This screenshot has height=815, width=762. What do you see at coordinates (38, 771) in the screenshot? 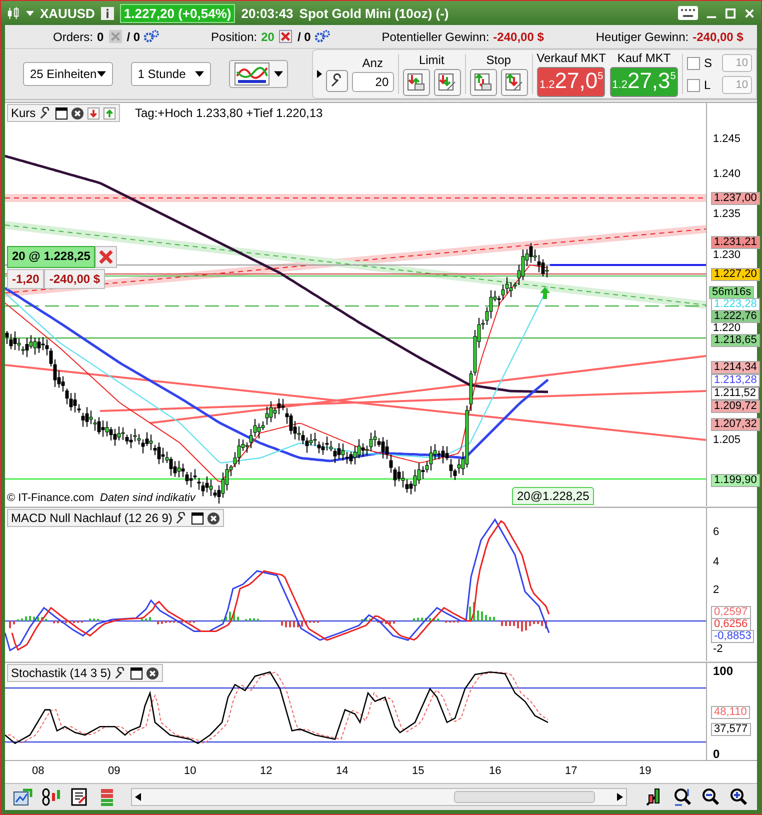
I see `date-label: 08` at bounding box center [38, 771].